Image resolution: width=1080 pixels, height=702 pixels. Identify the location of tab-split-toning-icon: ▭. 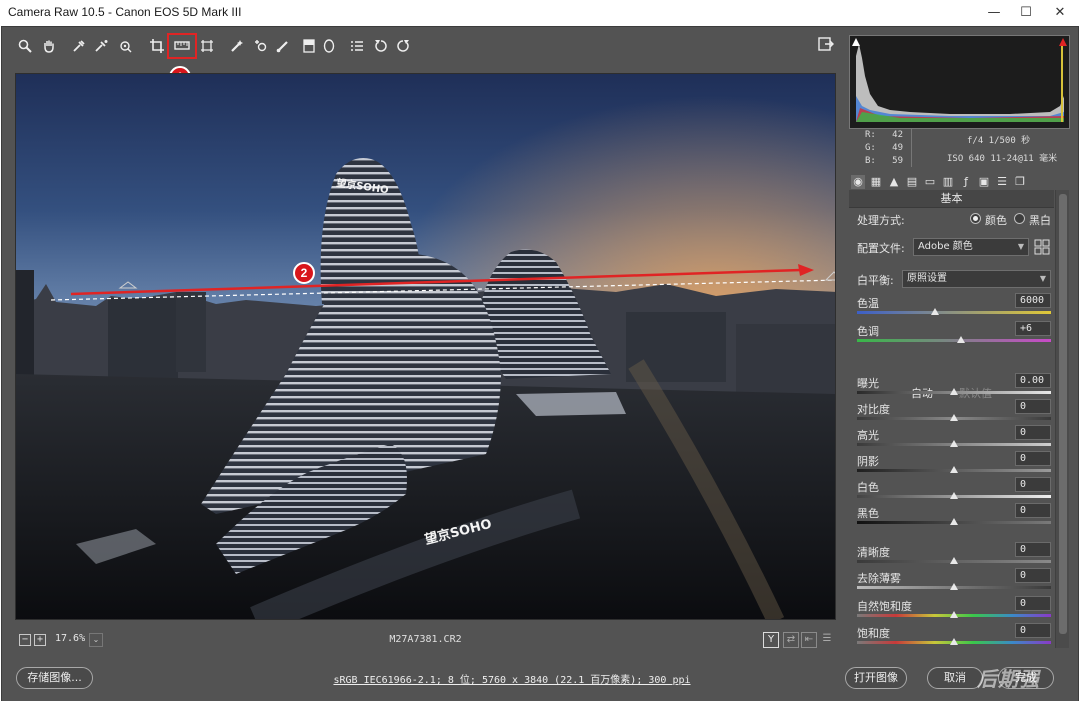
(930, 182).